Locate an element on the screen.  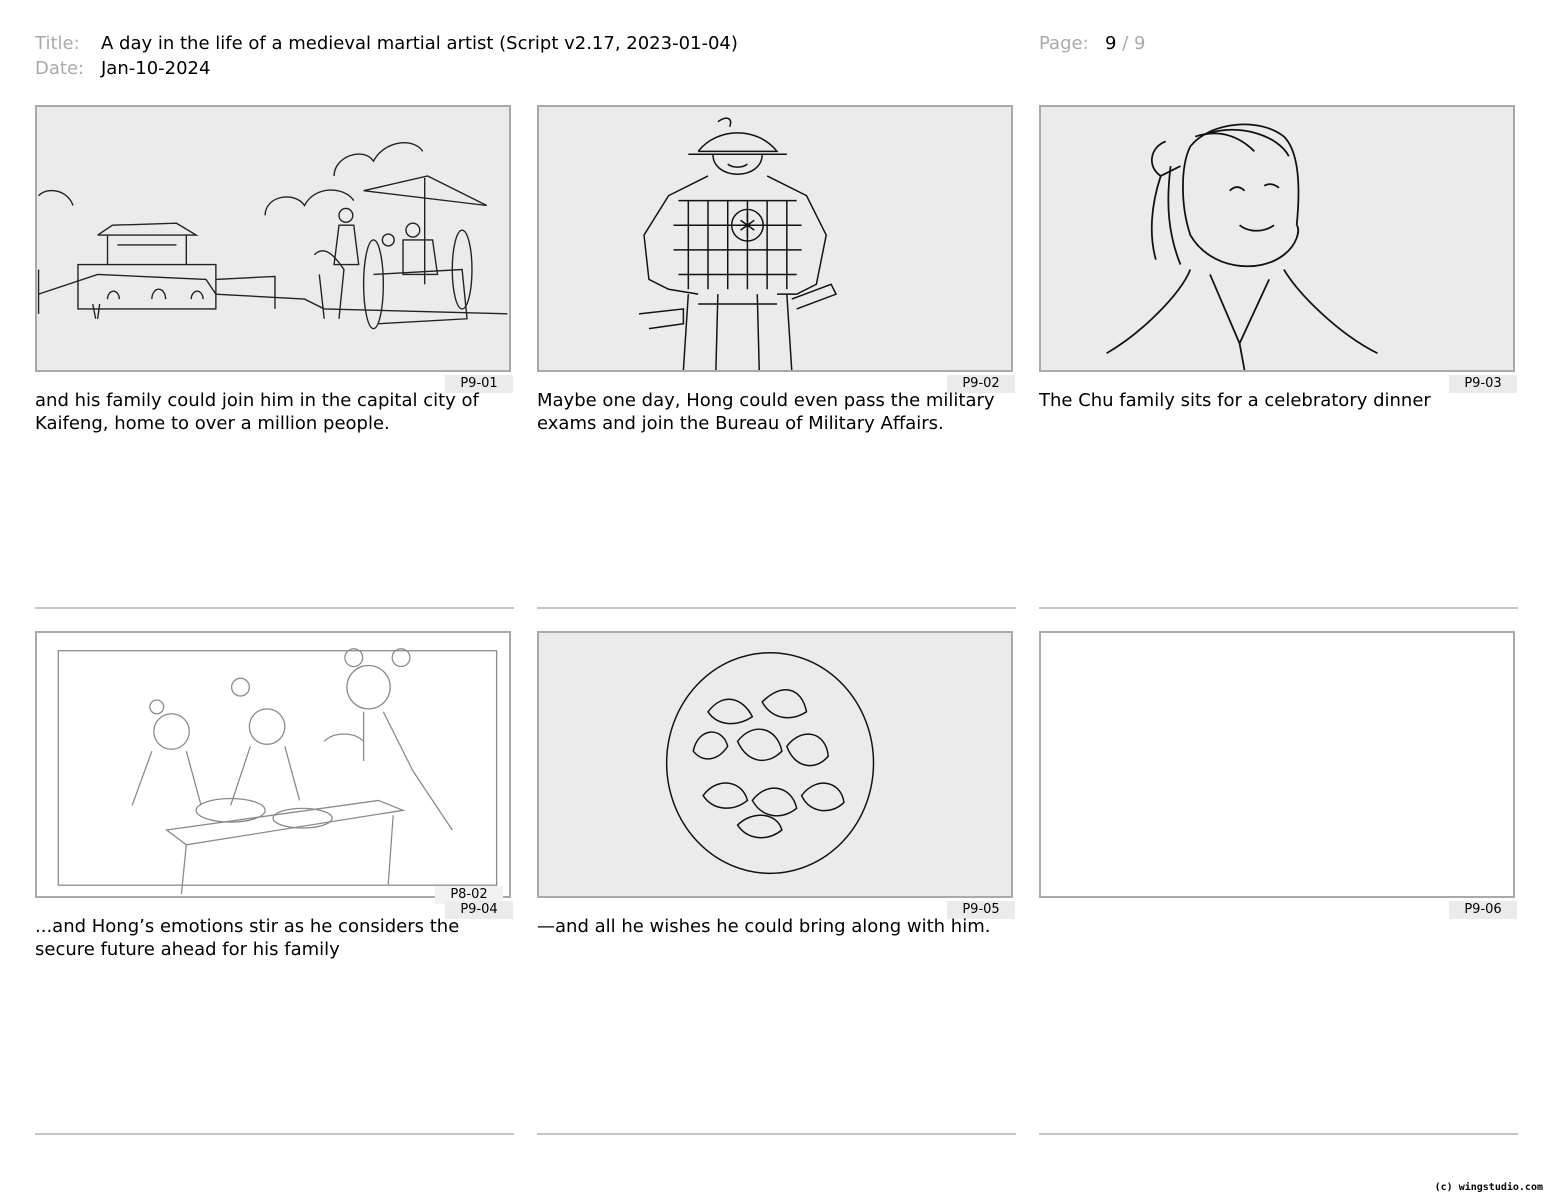
document-date: Jan-10-2024 is located at coordinates (156, 68).